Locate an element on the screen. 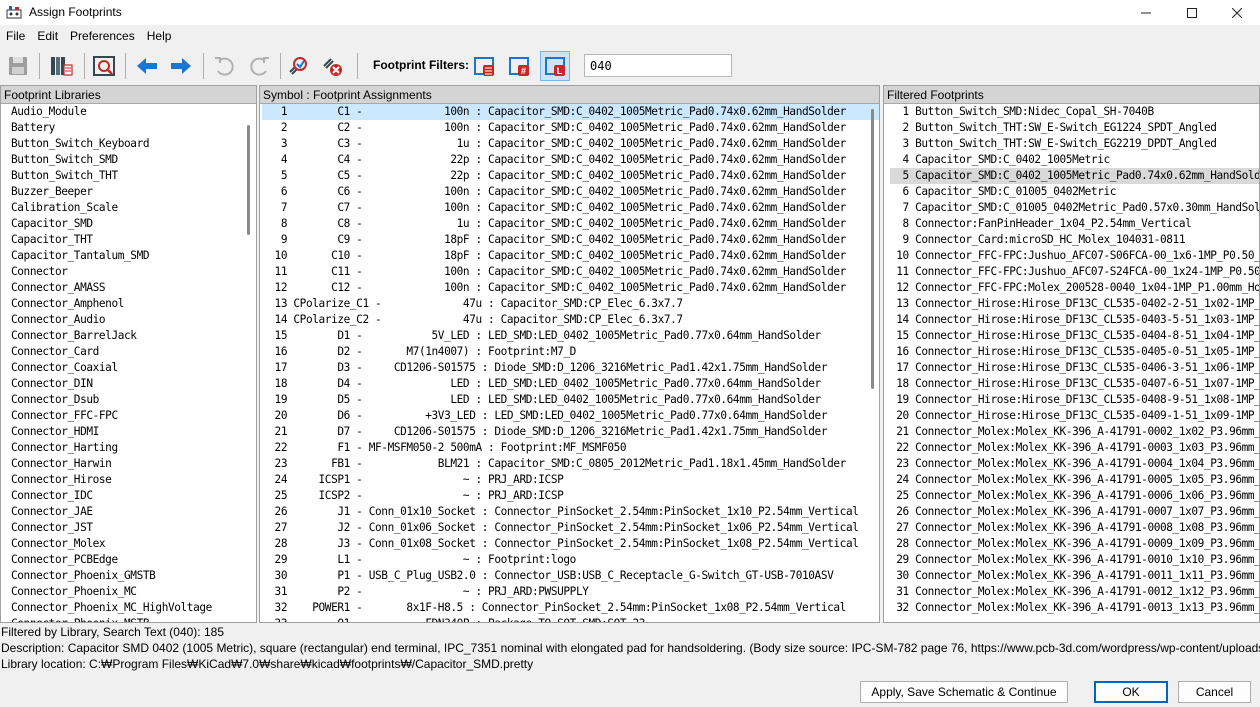 Image resolution: width=1260 pixels, height=707 pixels. delete-associations-button is located at coordinates (333, 66).